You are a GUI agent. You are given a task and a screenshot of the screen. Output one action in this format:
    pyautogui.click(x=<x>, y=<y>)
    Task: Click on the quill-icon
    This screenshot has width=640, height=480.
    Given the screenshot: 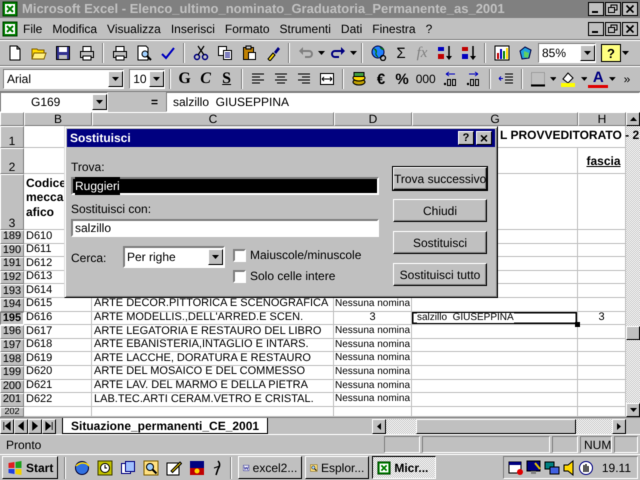 What is the action you would take?
    pyautogui.click(x=217, y=468)
    